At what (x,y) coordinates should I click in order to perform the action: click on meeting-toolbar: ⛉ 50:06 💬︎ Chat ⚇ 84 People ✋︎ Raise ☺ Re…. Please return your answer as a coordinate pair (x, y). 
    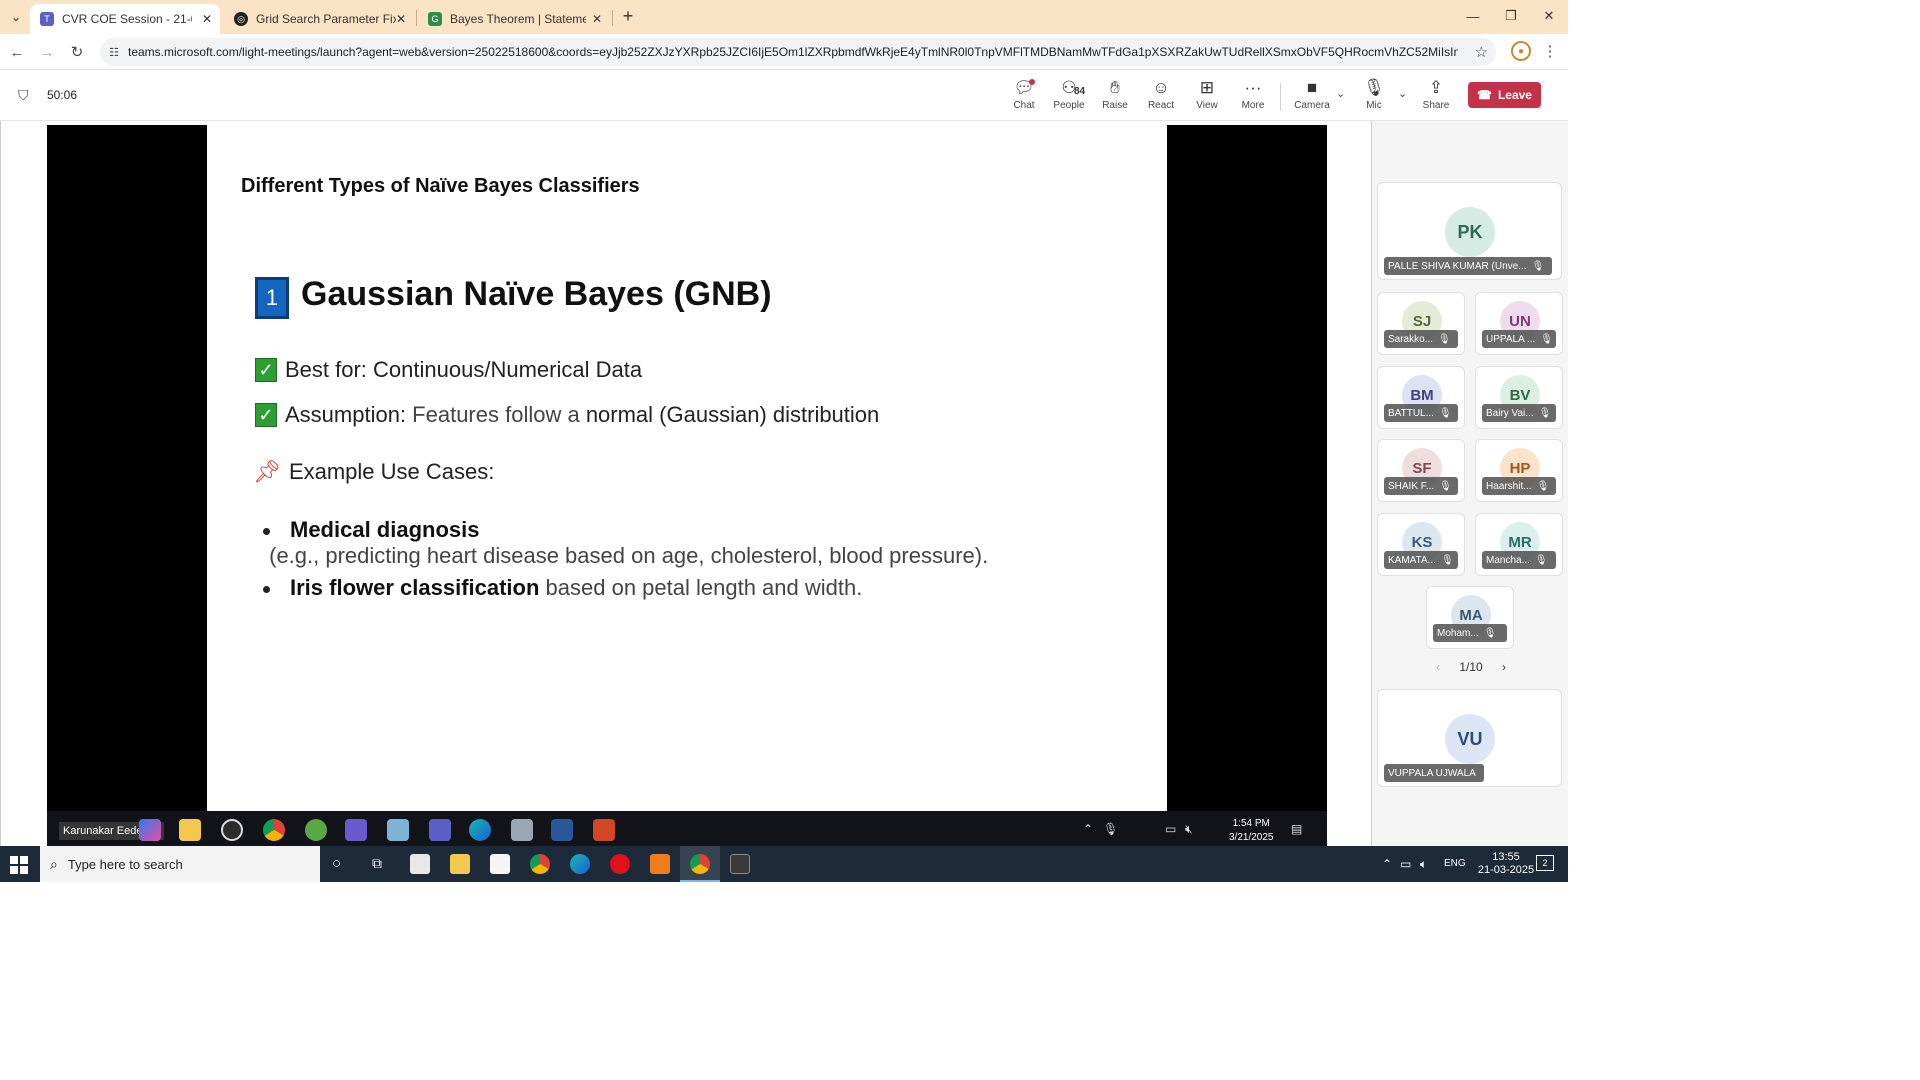
    Looking at the image, I should click on (784, 96).